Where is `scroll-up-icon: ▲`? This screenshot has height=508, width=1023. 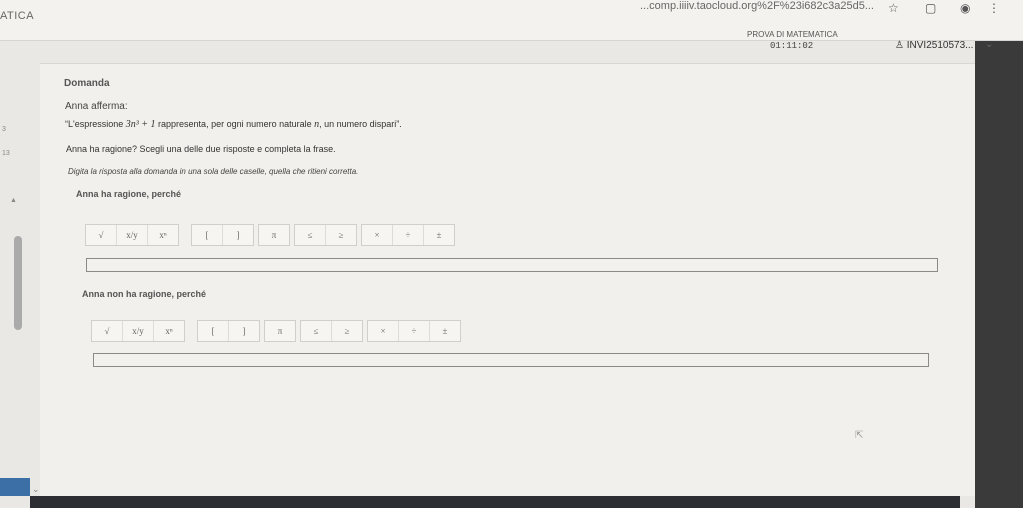 scroll-up-icon: ▲ is located at coordinates (13, 200).